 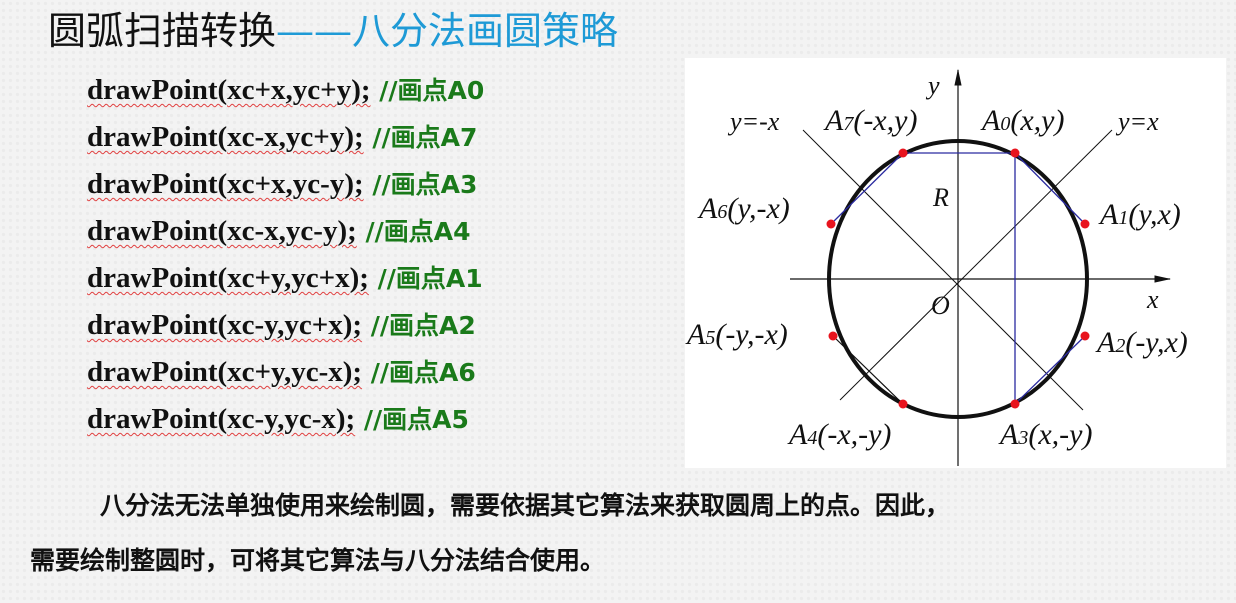 I want to click on point-a1, so click(x=1085, y=224).